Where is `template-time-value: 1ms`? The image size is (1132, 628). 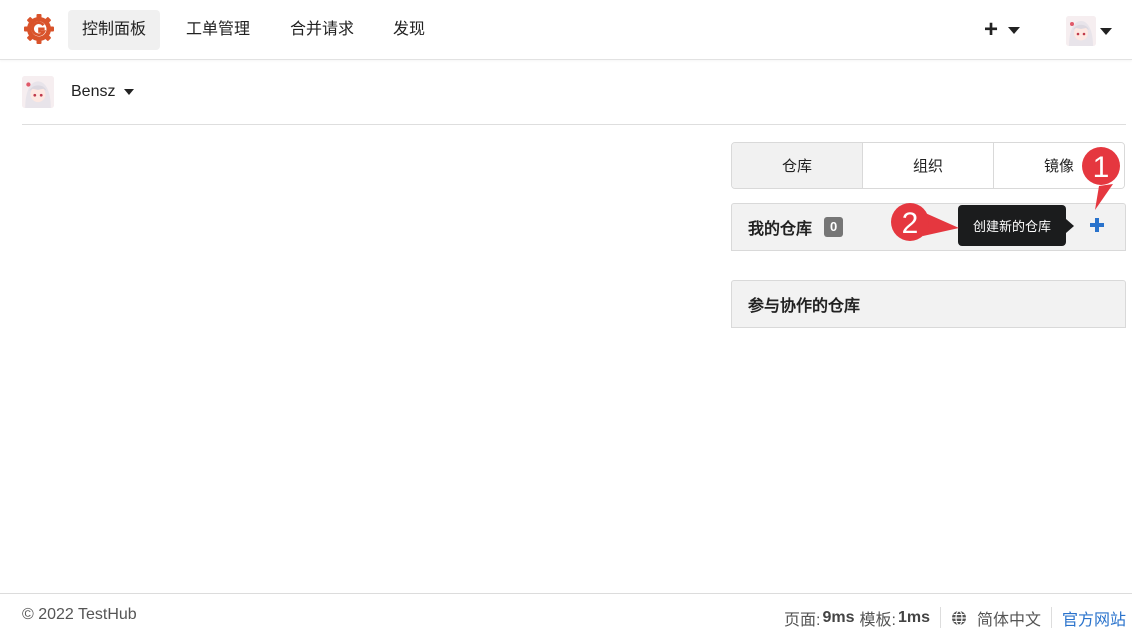 template-time-value: 1ms is located at coordinates (913, 617).